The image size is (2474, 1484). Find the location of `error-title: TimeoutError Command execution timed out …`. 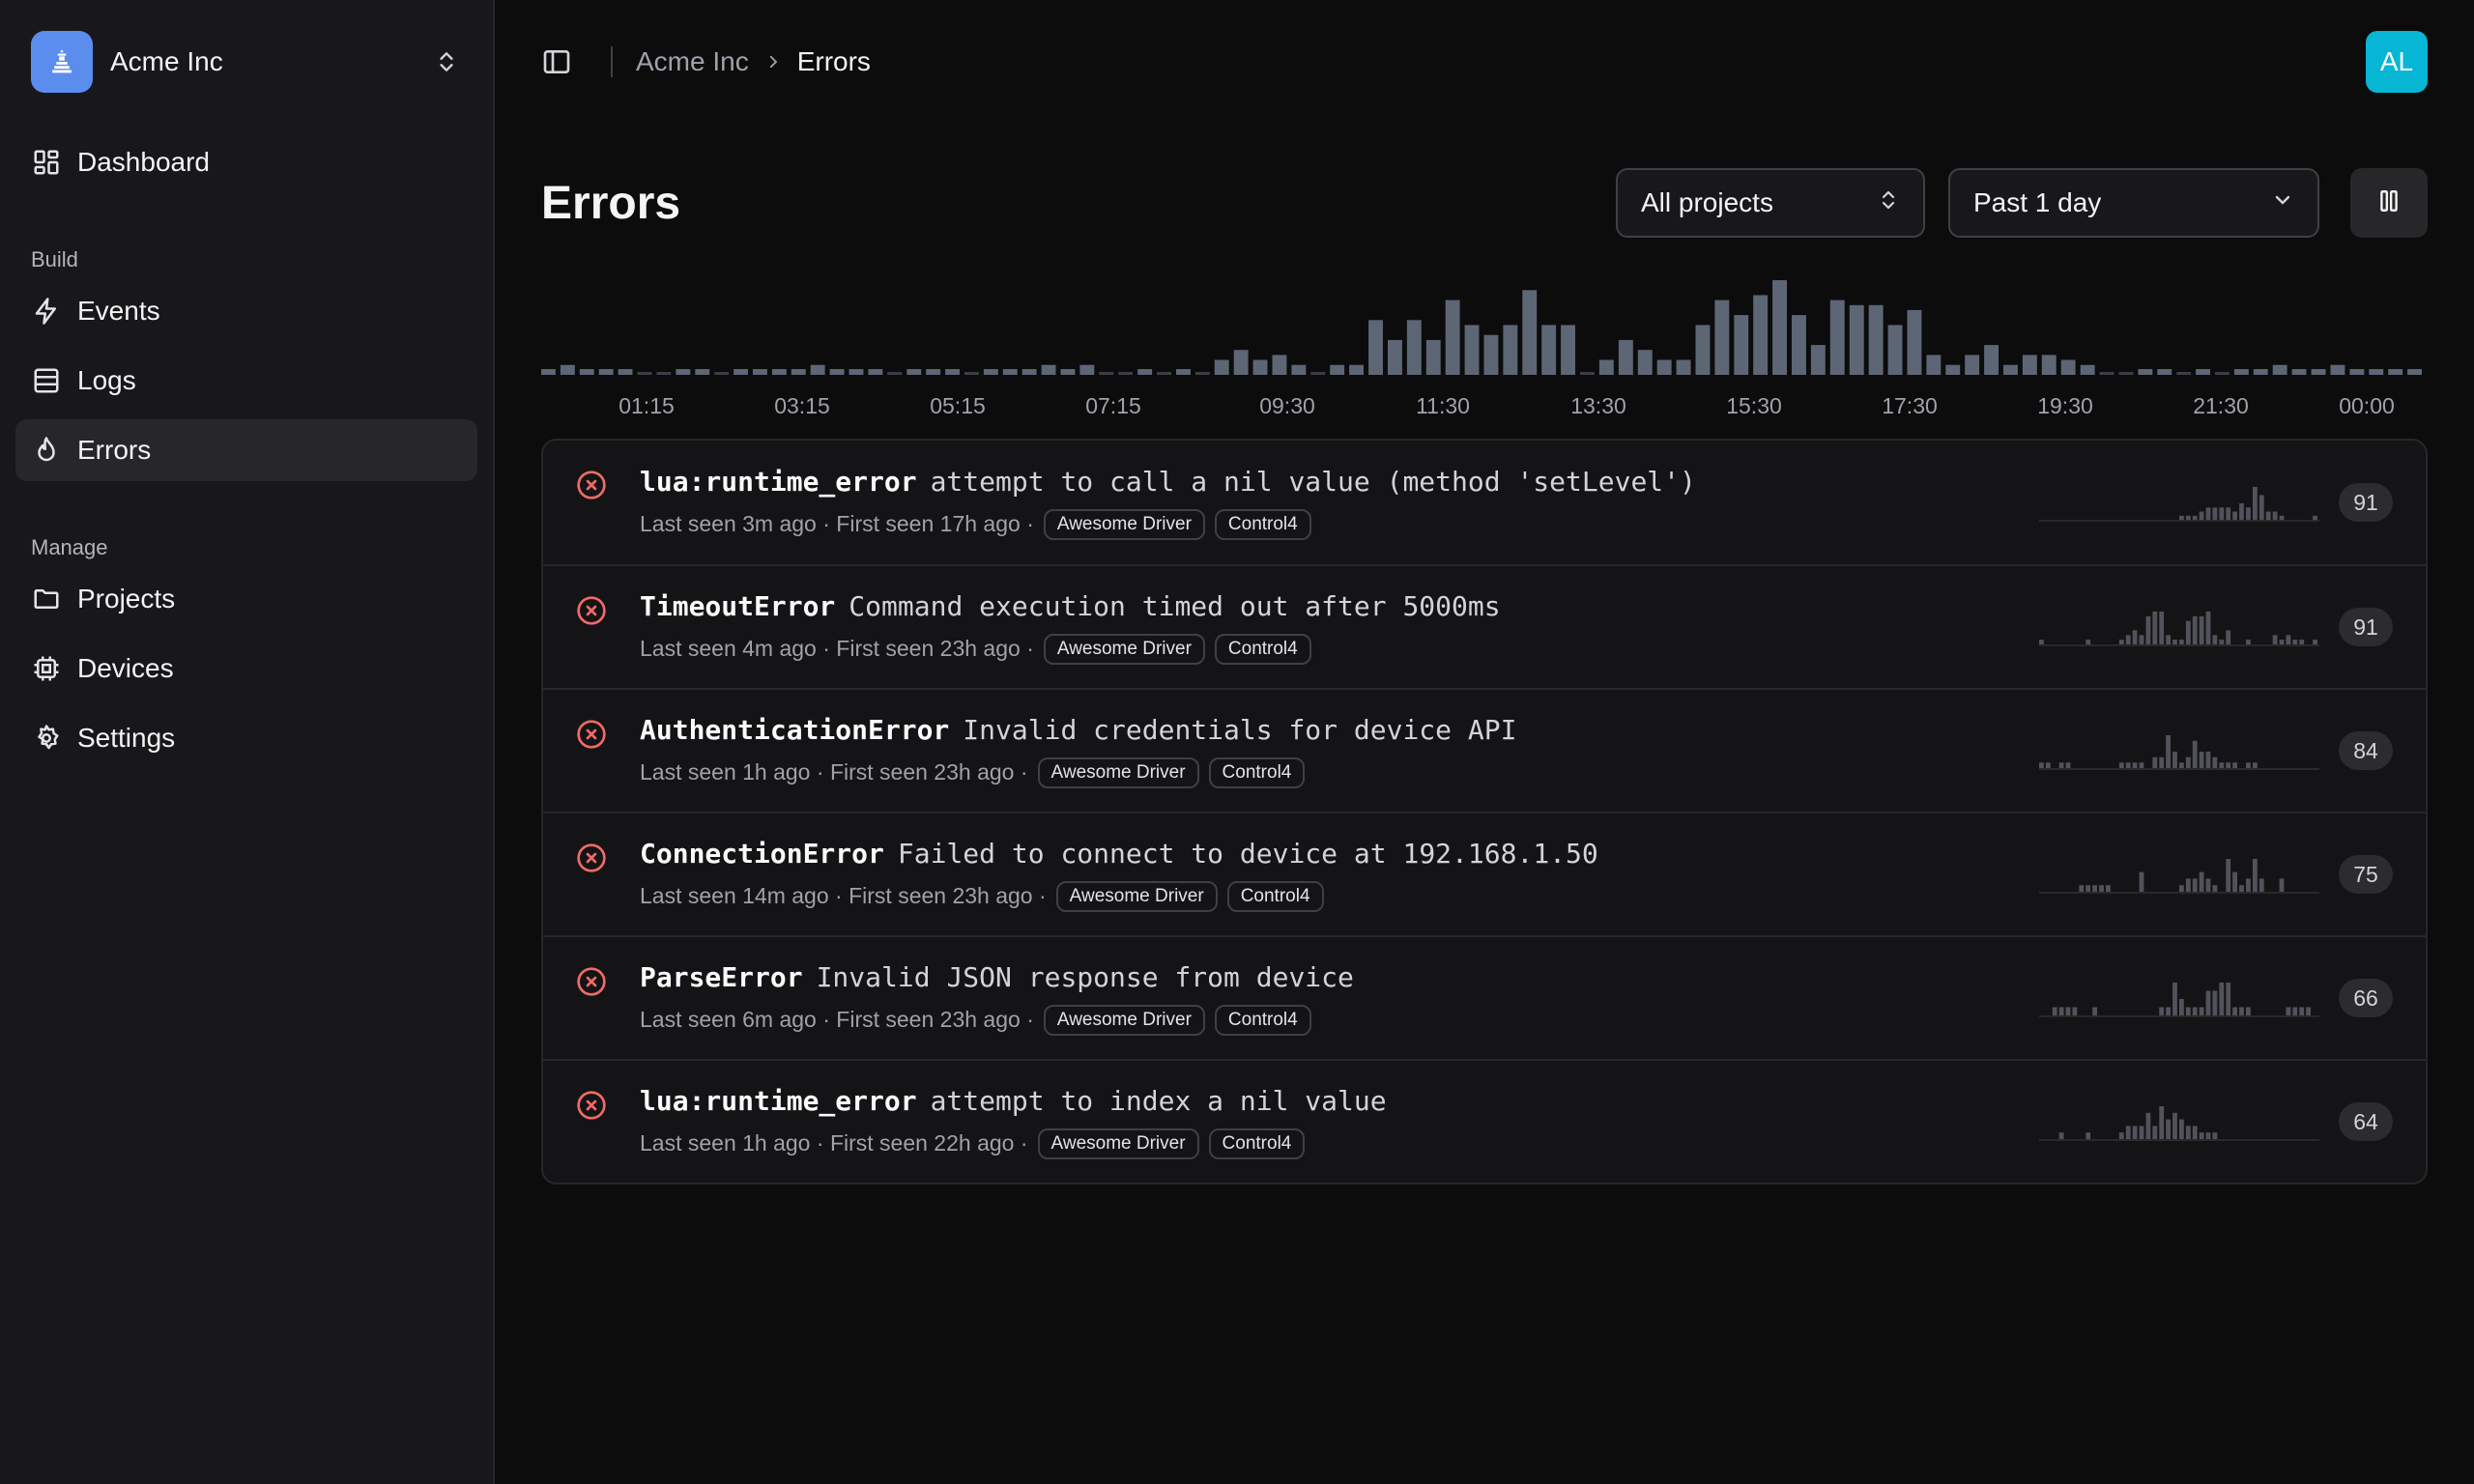

error-title: TimeoutError Command execution timed out … is located at coordinates (1339, 606).